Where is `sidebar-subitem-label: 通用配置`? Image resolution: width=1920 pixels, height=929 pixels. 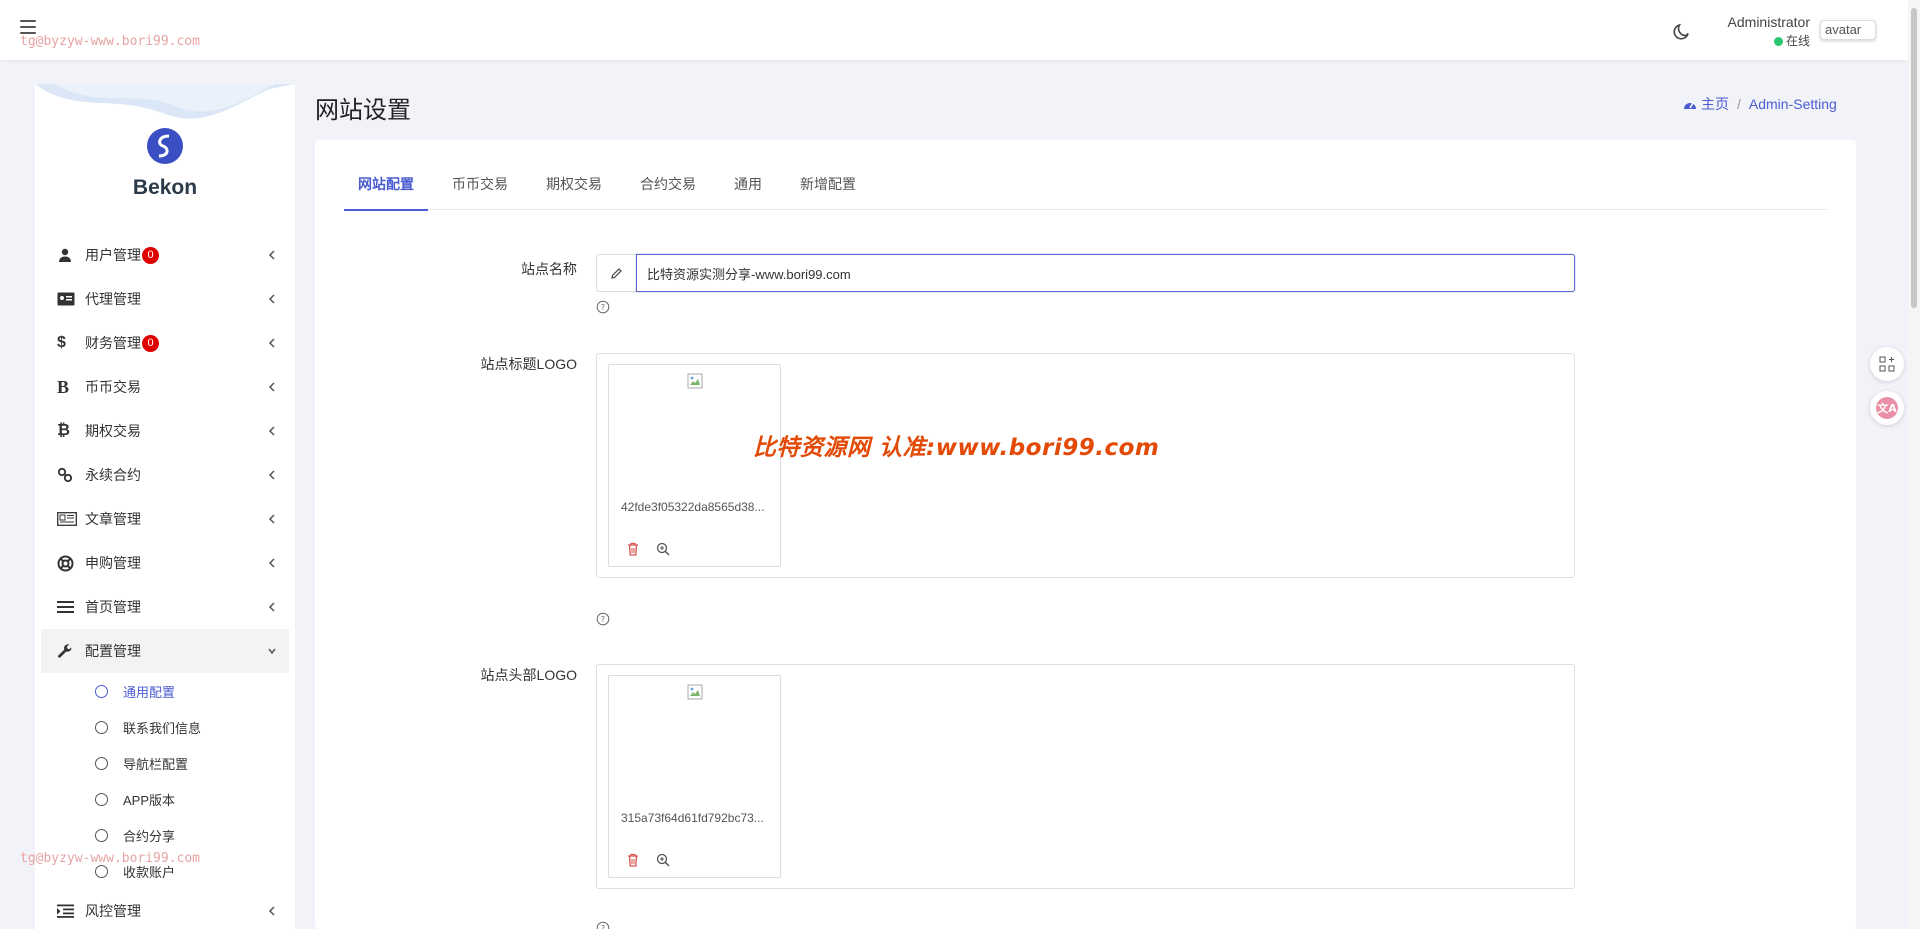
sidebar-subitem-label: 通用配置 is located at coordinates (149, 692).